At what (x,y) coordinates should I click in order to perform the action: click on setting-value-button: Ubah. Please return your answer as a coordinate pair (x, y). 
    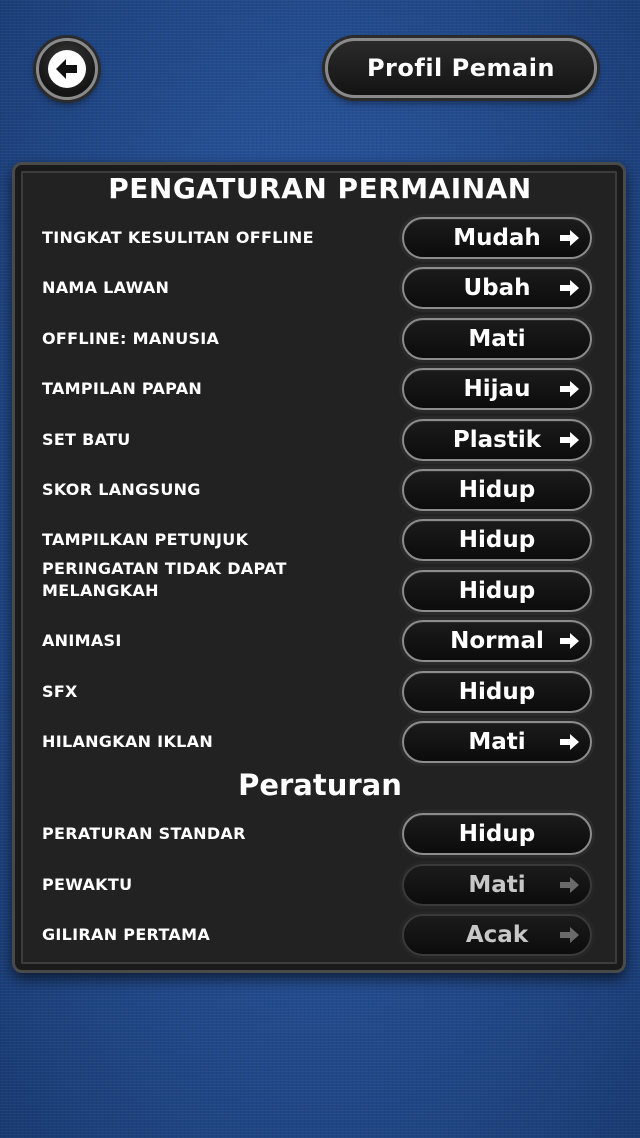
    Looking at the image, I should click on (497, 288).